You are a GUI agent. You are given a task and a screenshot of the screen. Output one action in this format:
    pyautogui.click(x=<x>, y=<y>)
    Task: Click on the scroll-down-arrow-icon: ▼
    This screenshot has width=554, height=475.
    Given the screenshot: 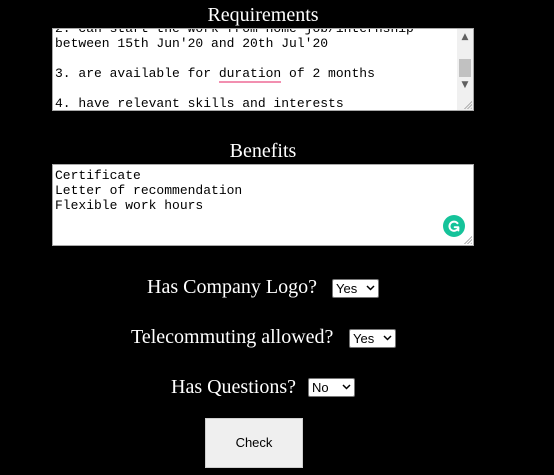 What is the action you would take?
    pyautogui.click(x=465, y=85)
    